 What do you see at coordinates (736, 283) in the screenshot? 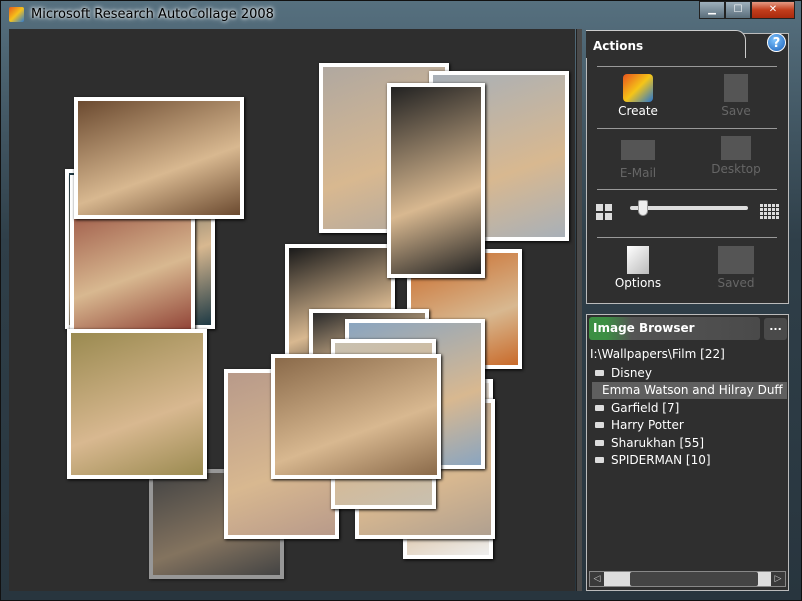
I see `saved-label: Saved` at bounding box center [736, 283].